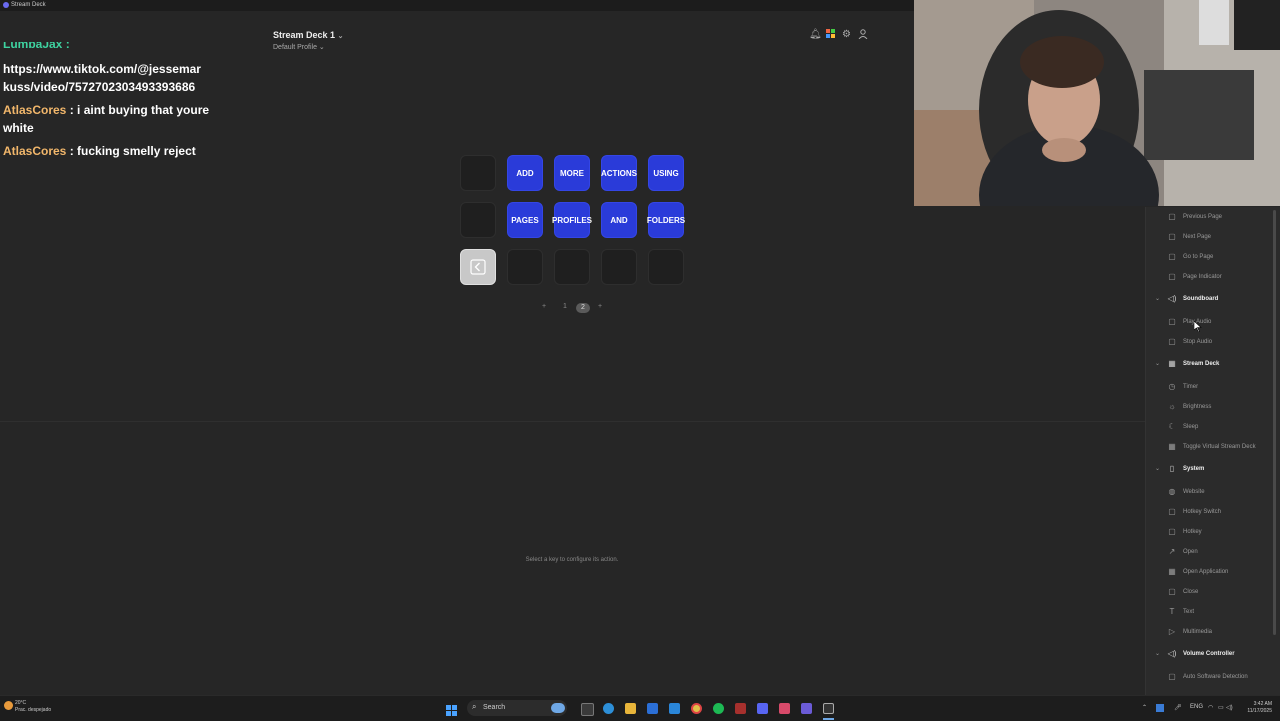 This screenshot has height=721, width=1280. Describe the element at coordinates (1213, 300) in the screenshot. I see `category-soundboard: ⌄ ◁) Soundboard` at that location.